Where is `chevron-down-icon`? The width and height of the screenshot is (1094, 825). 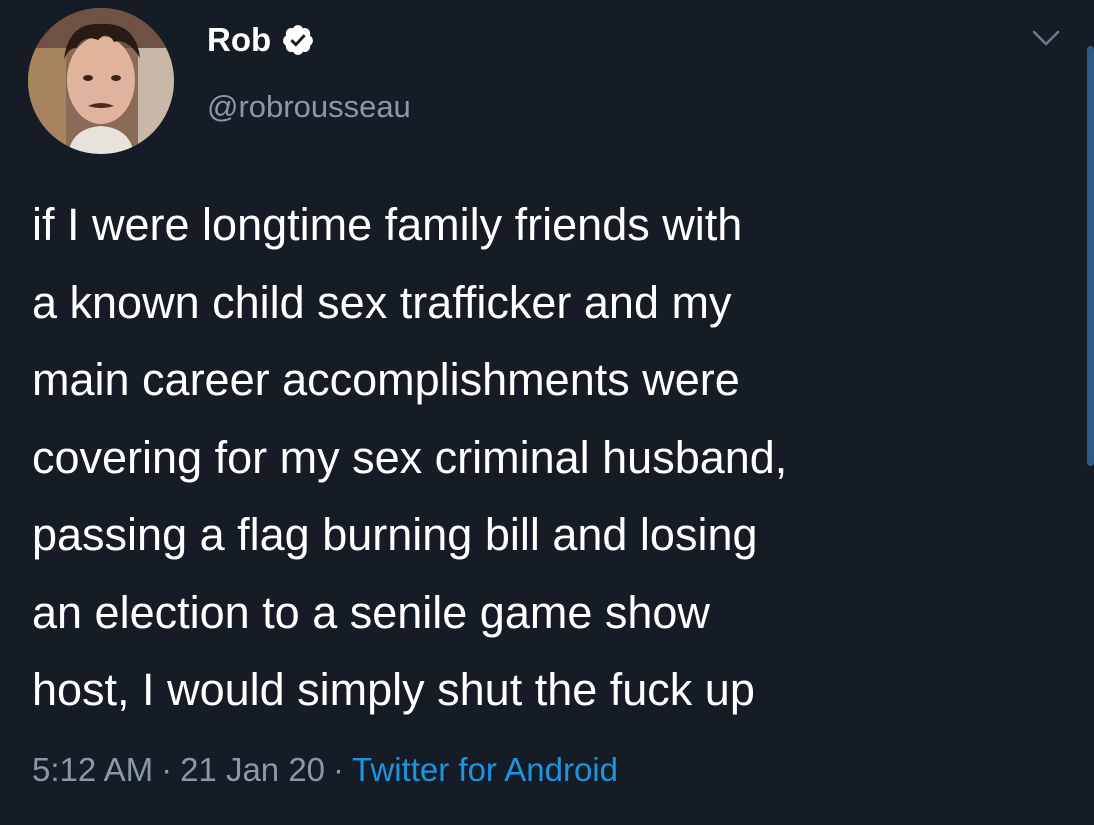 chevron-down-icon is located at coordinates (1046, 38).